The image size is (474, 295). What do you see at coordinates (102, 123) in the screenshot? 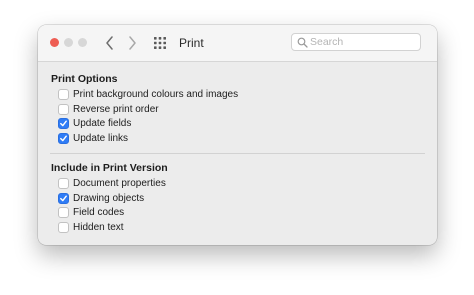
I see `option-label: Update fields` at bounding box center [102, 123].